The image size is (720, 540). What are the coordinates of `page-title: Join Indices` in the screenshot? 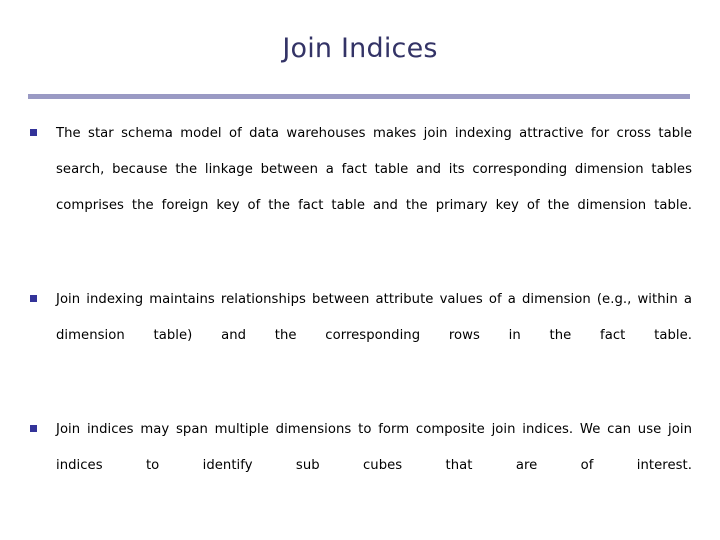 It's located at (360, 48).